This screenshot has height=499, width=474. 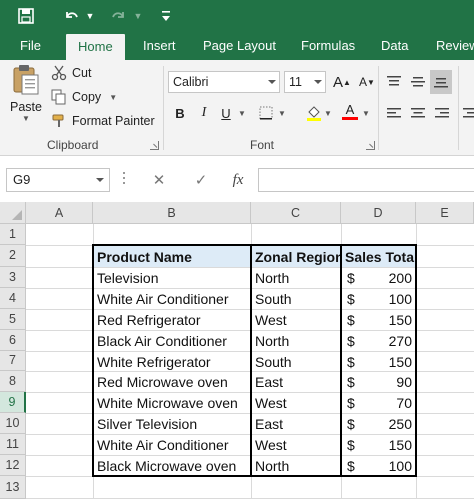 What do you see at coordinates (418, 82) in the screenshot?
I see `align-middle-button` at bounding box center [418, 82].